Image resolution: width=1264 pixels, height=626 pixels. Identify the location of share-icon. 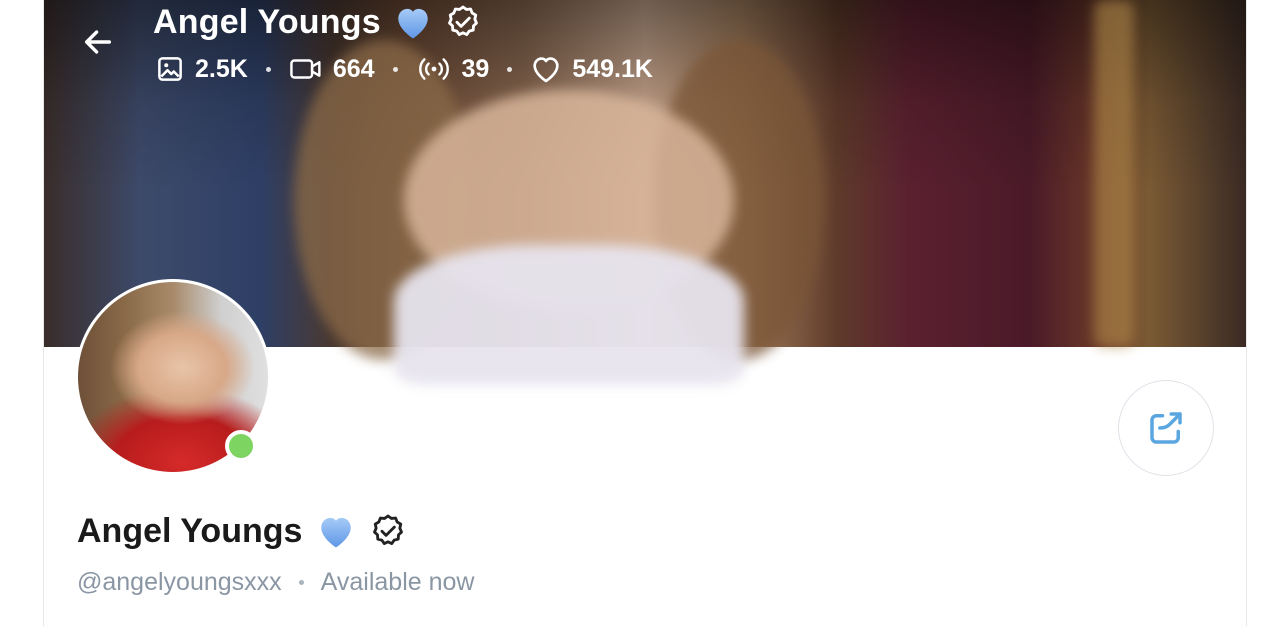
(1166, 428).